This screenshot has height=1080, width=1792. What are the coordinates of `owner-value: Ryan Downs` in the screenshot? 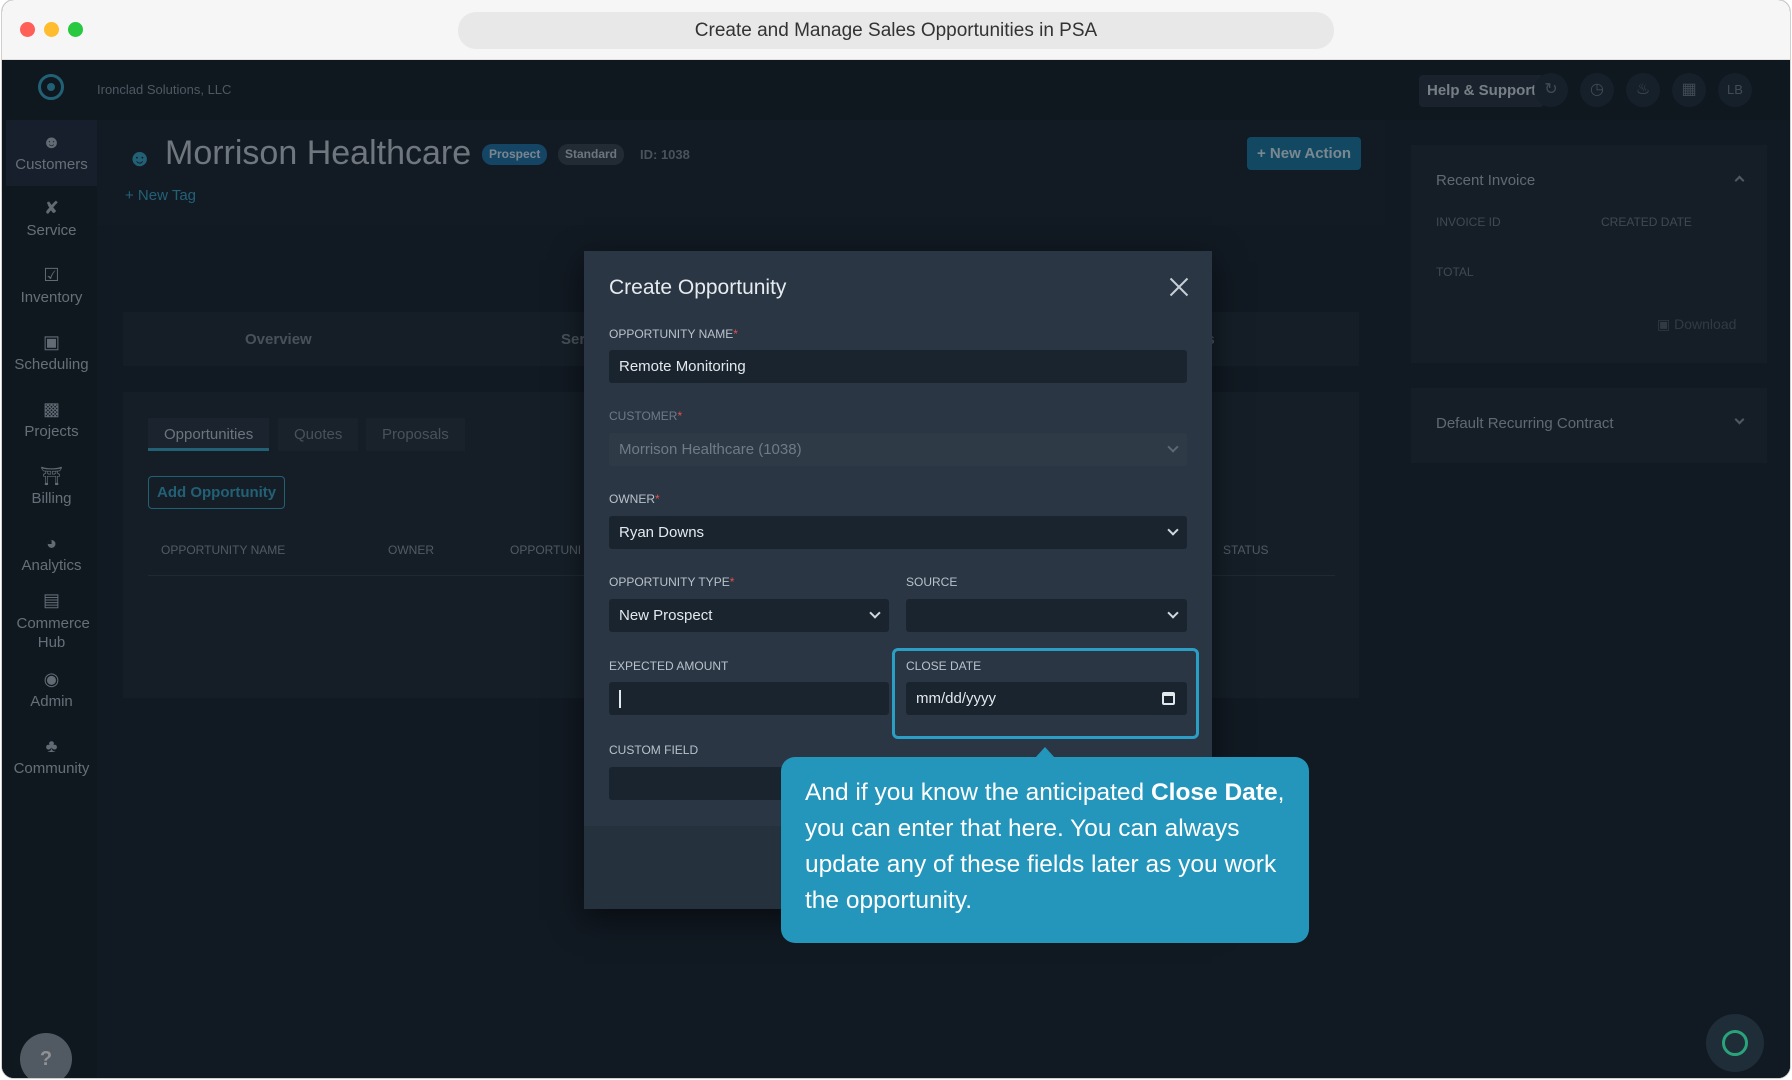 It's located at (662, 532).